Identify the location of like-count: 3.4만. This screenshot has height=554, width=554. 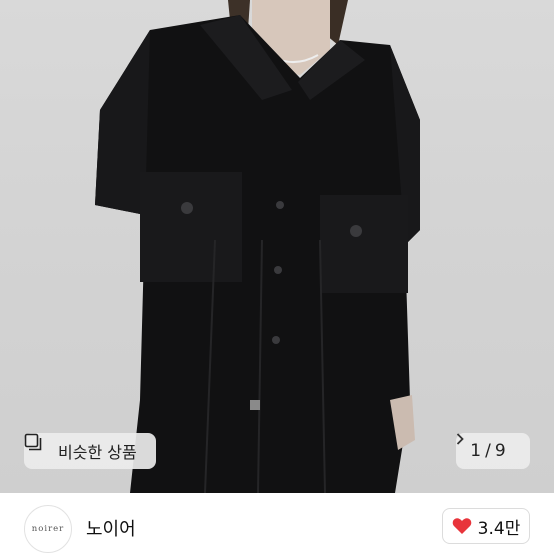
(499, 528).